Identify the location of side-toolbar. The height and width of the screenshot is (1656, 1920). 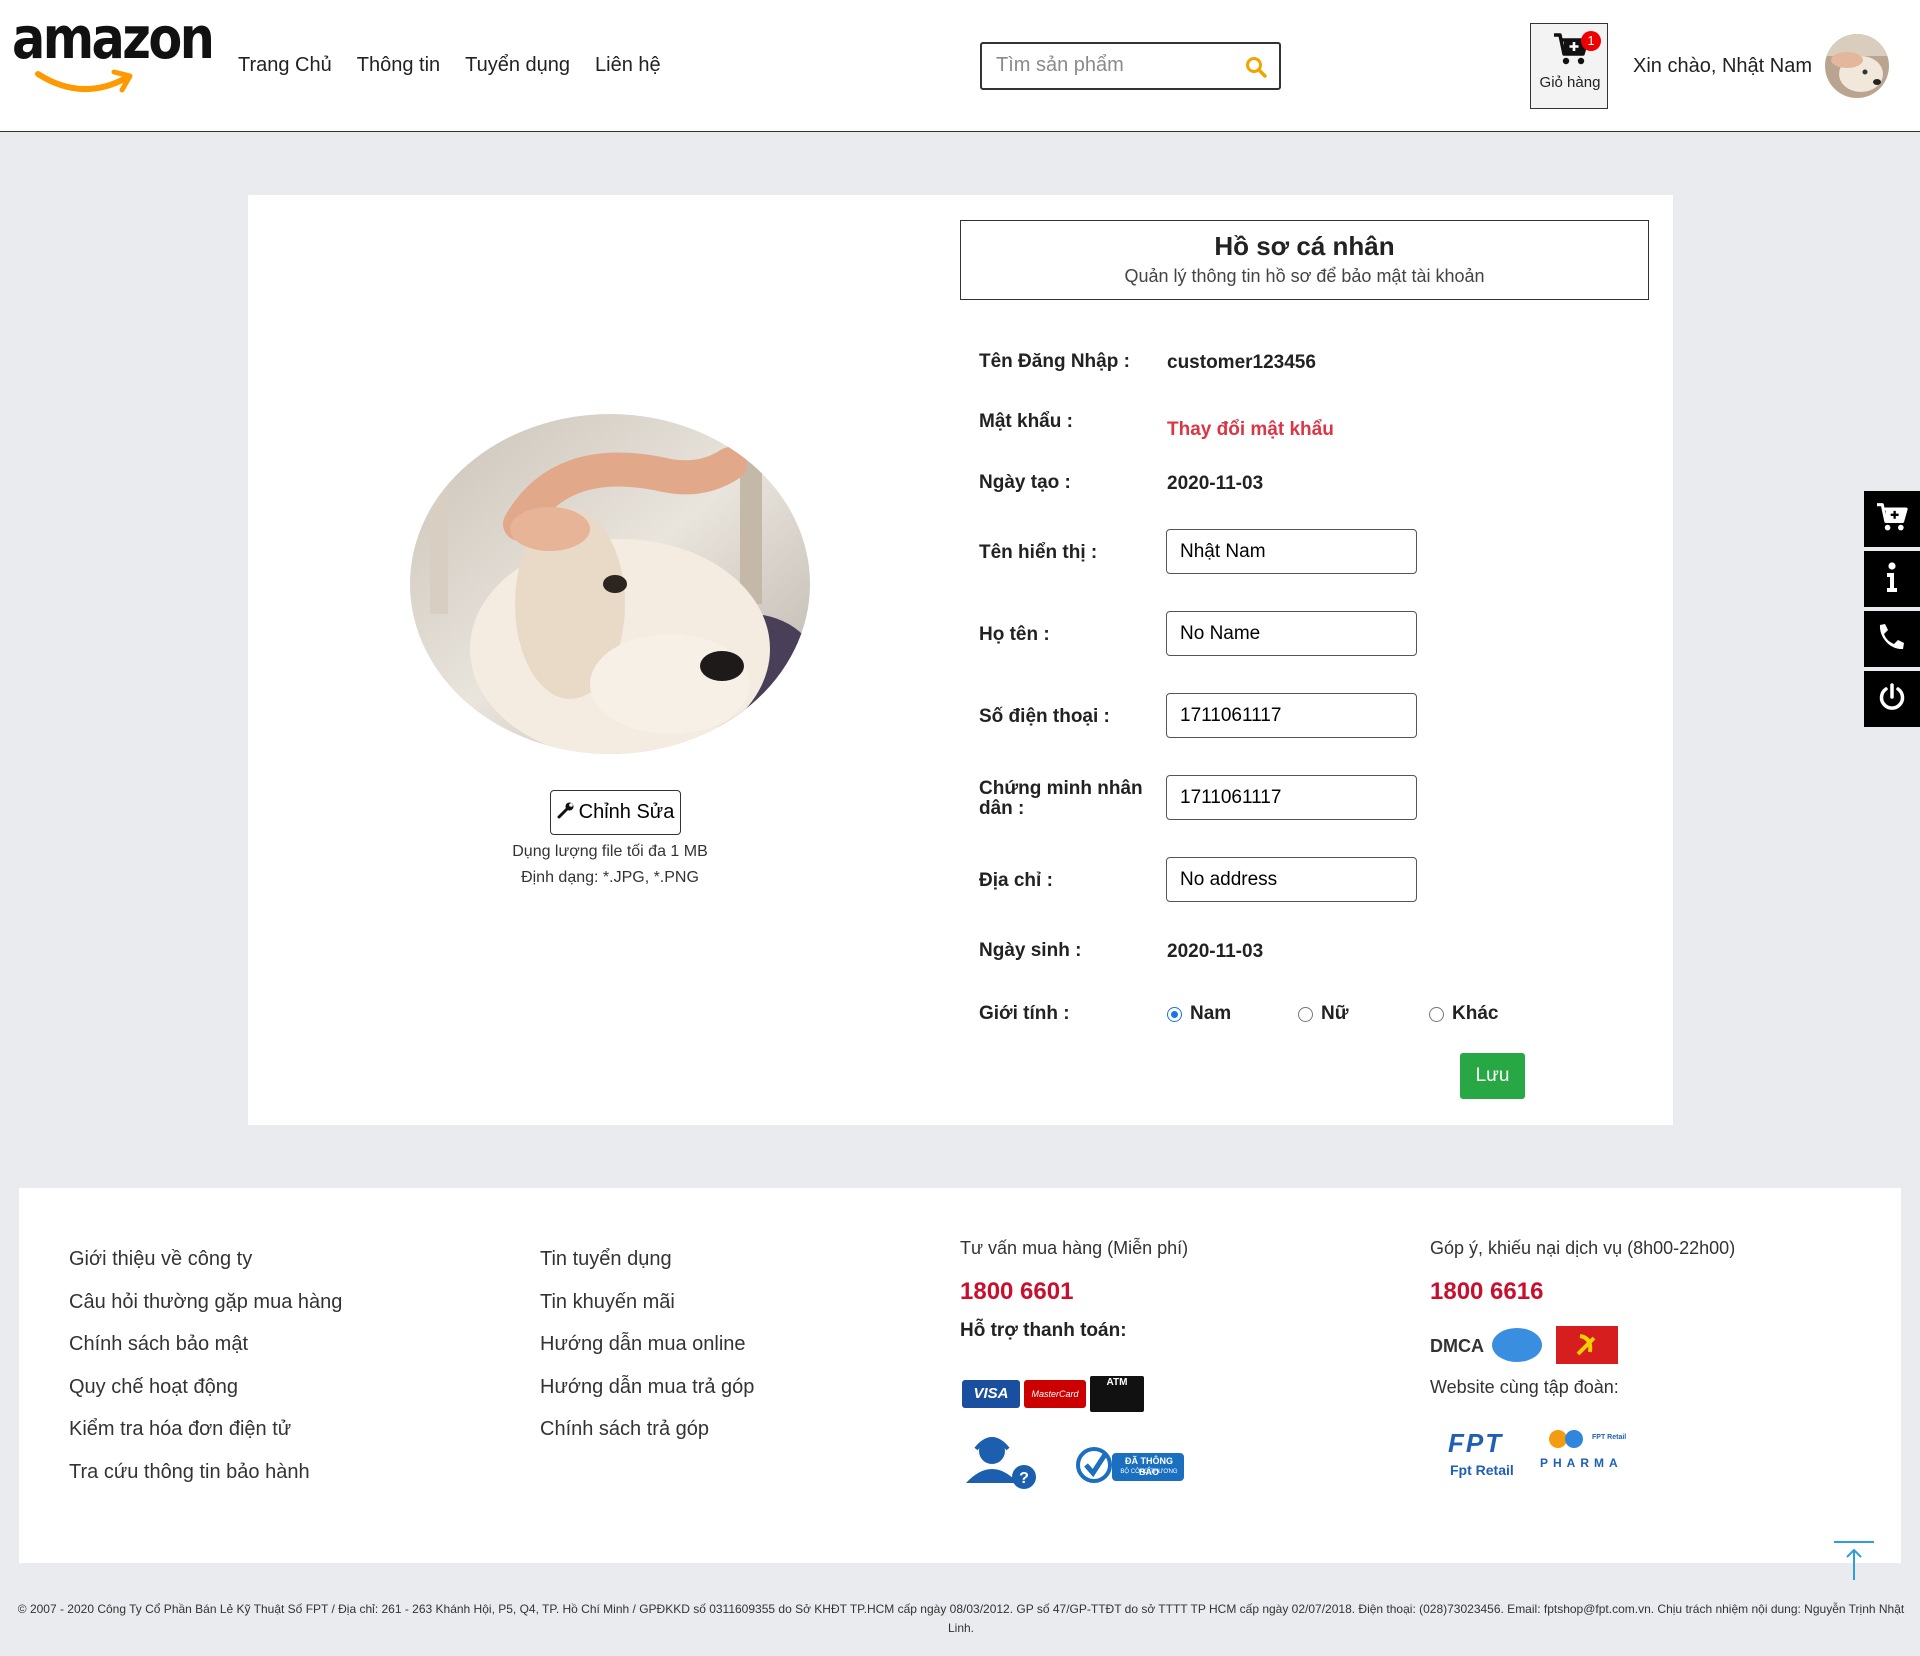
(1892, 611).